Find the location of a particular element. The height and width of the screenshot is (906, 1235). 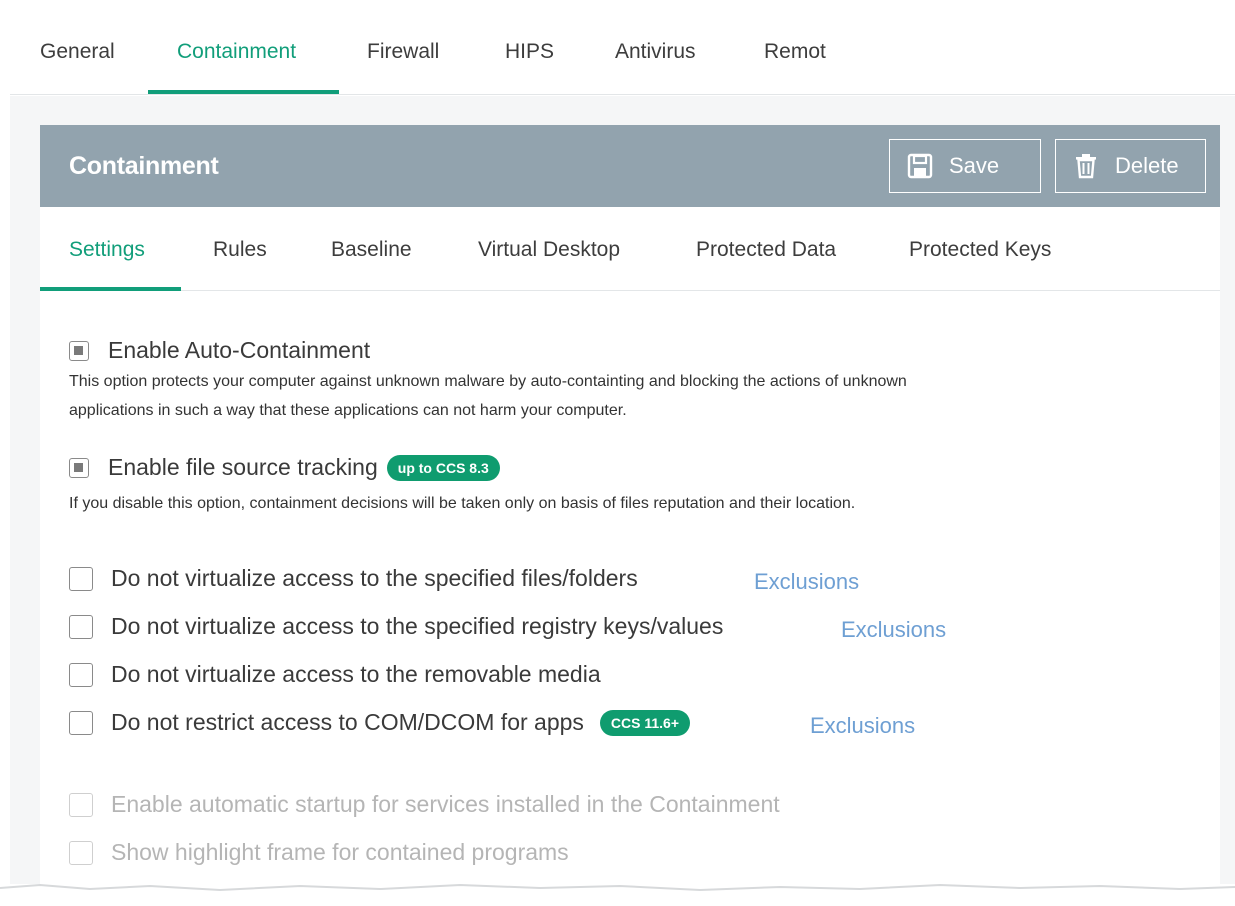

tab-protected-keys: Protected Keys is located at coordinates (980, 250).